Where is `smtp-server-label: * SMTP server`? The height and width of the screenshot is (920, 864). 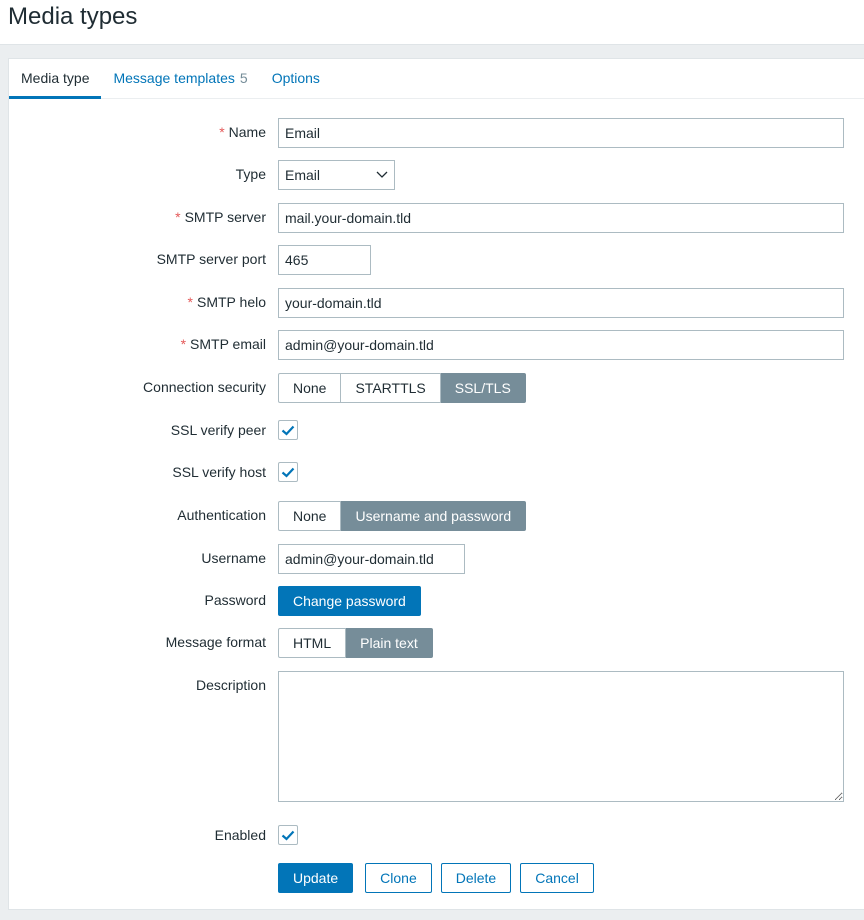
smtp-server-label: * SMTP server is located at coordinates (141, 217).